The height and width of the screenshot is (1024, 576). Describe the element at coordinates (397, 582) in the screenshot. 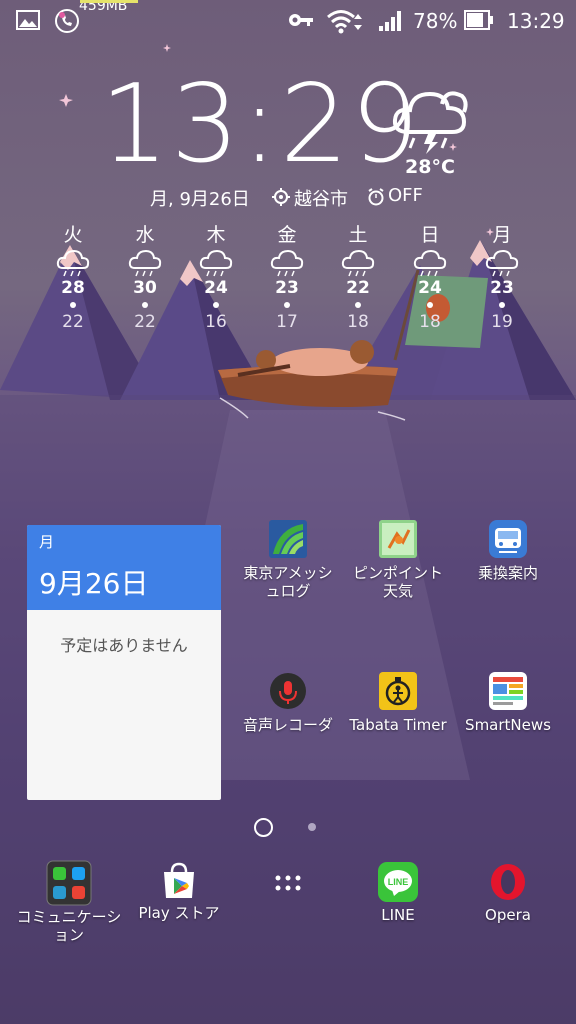

I see `app-label: ピンポイント天気` at that location.